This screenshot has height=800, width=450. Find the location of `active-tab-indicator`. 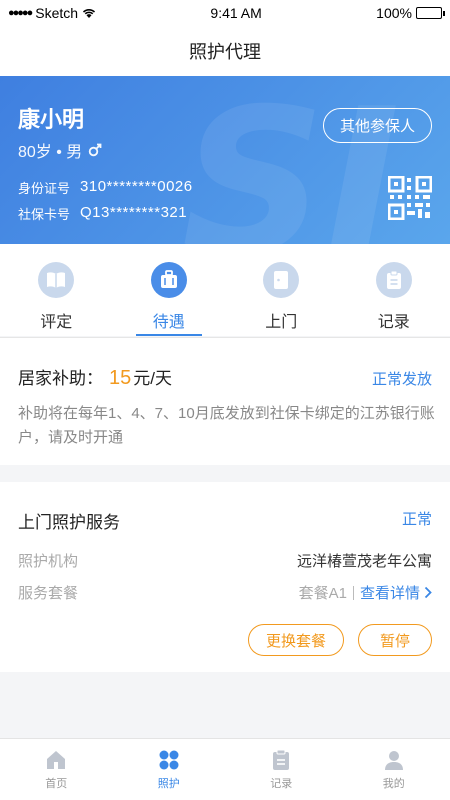

active-tab-indicator is located at coordinates (168, 335).